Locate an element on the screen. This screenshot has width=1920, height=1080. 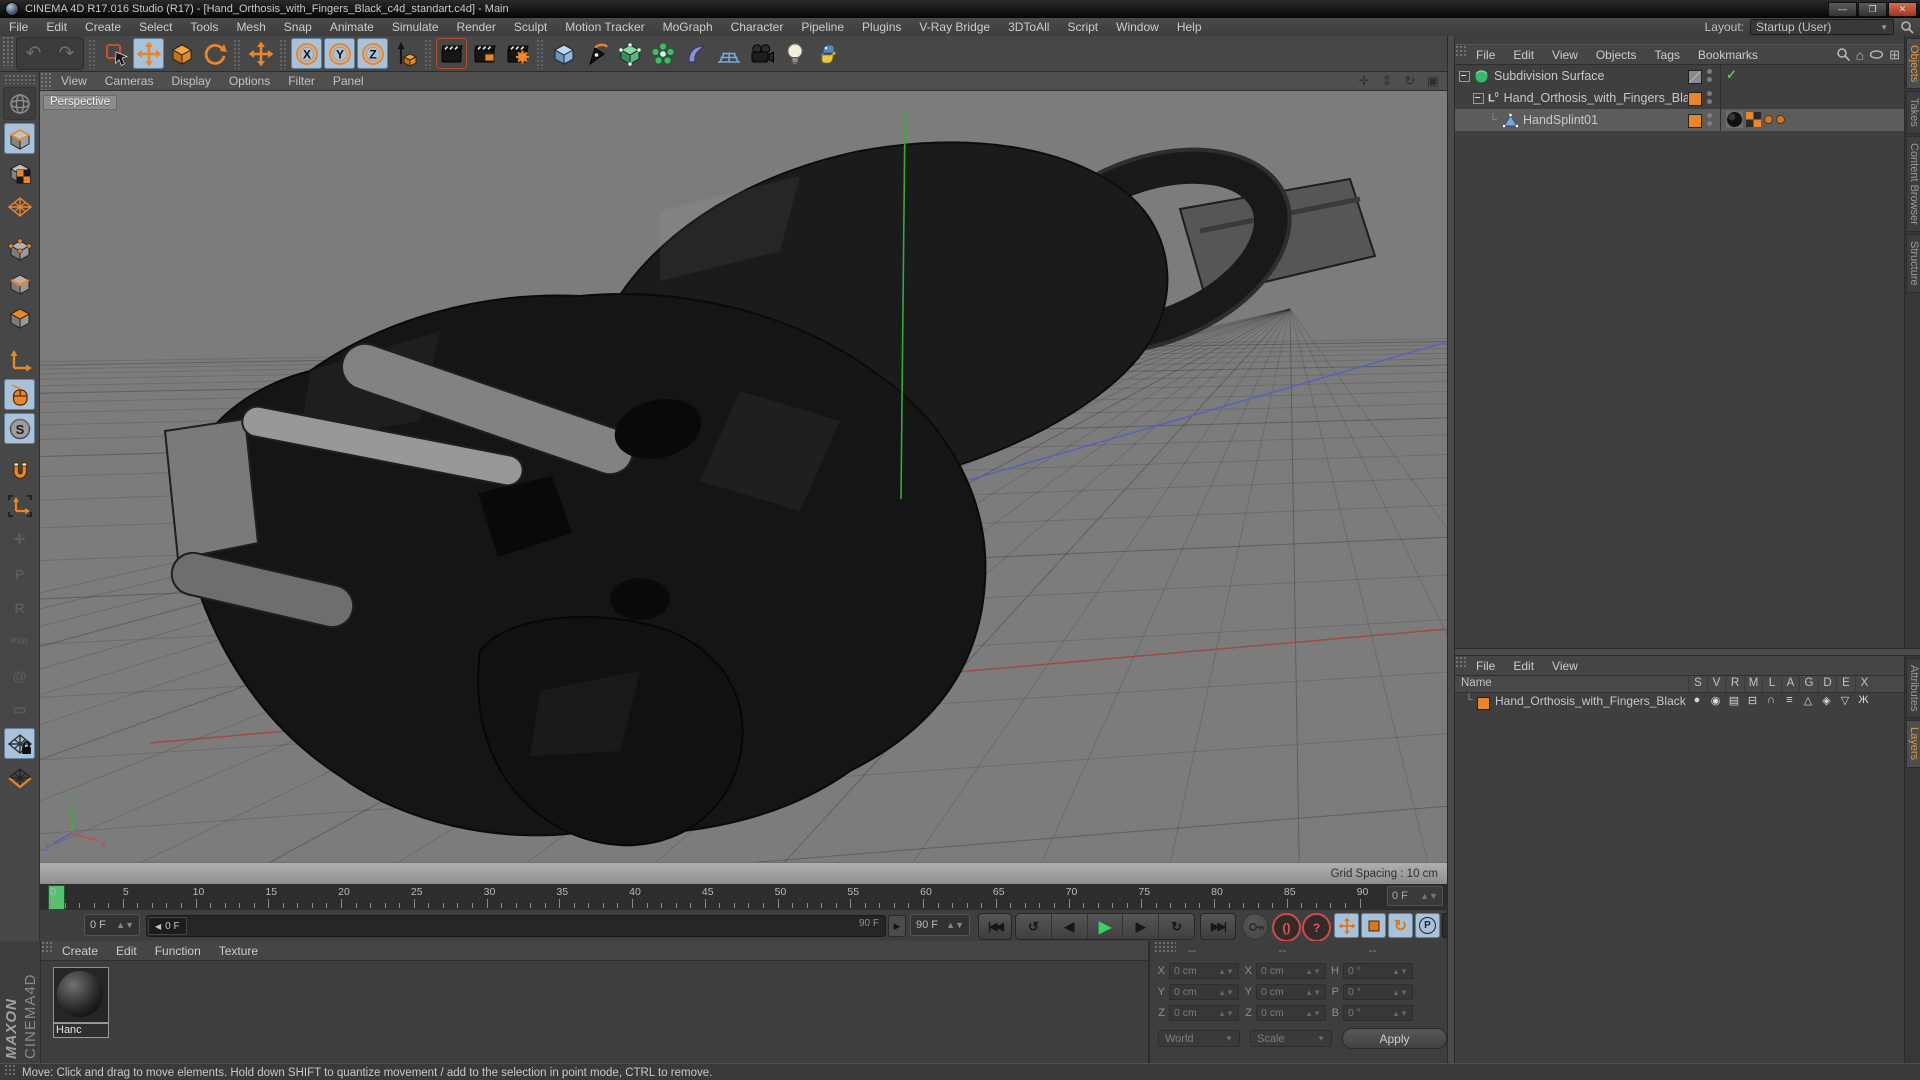
tab-structure: Structure is located at coordinates (1913, 263).